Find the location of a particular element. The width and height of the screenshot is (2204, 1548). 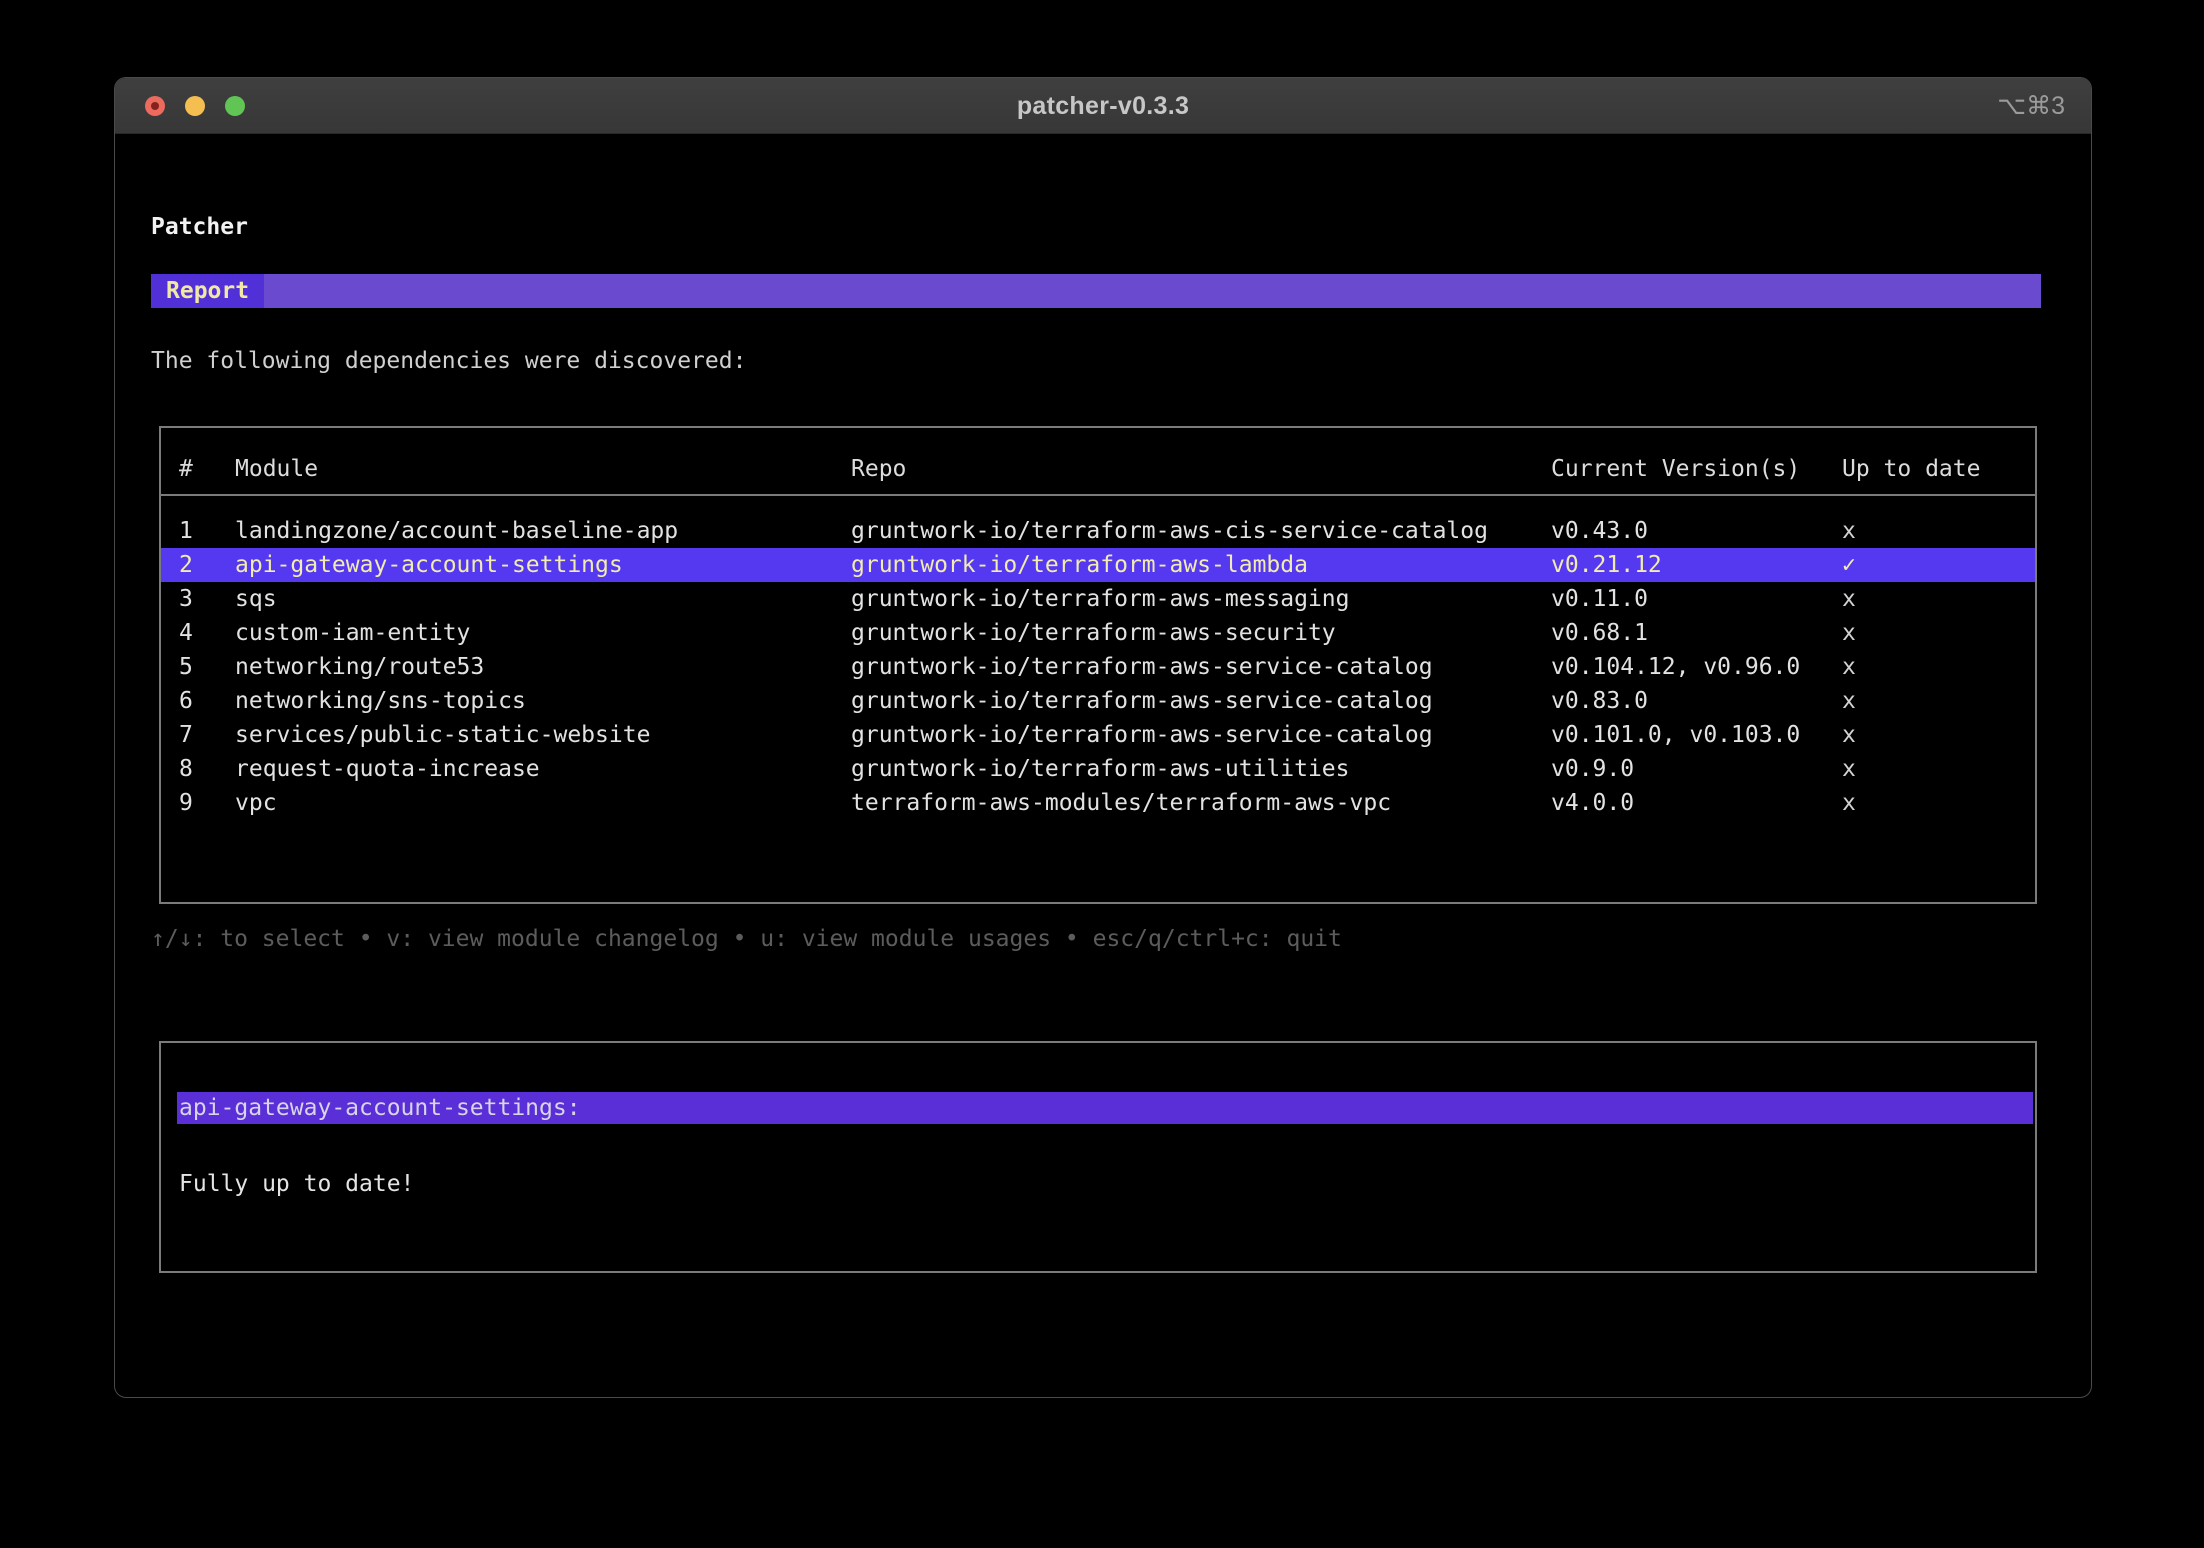

column-header-repo: Repo is located at coordinates (879, 469).